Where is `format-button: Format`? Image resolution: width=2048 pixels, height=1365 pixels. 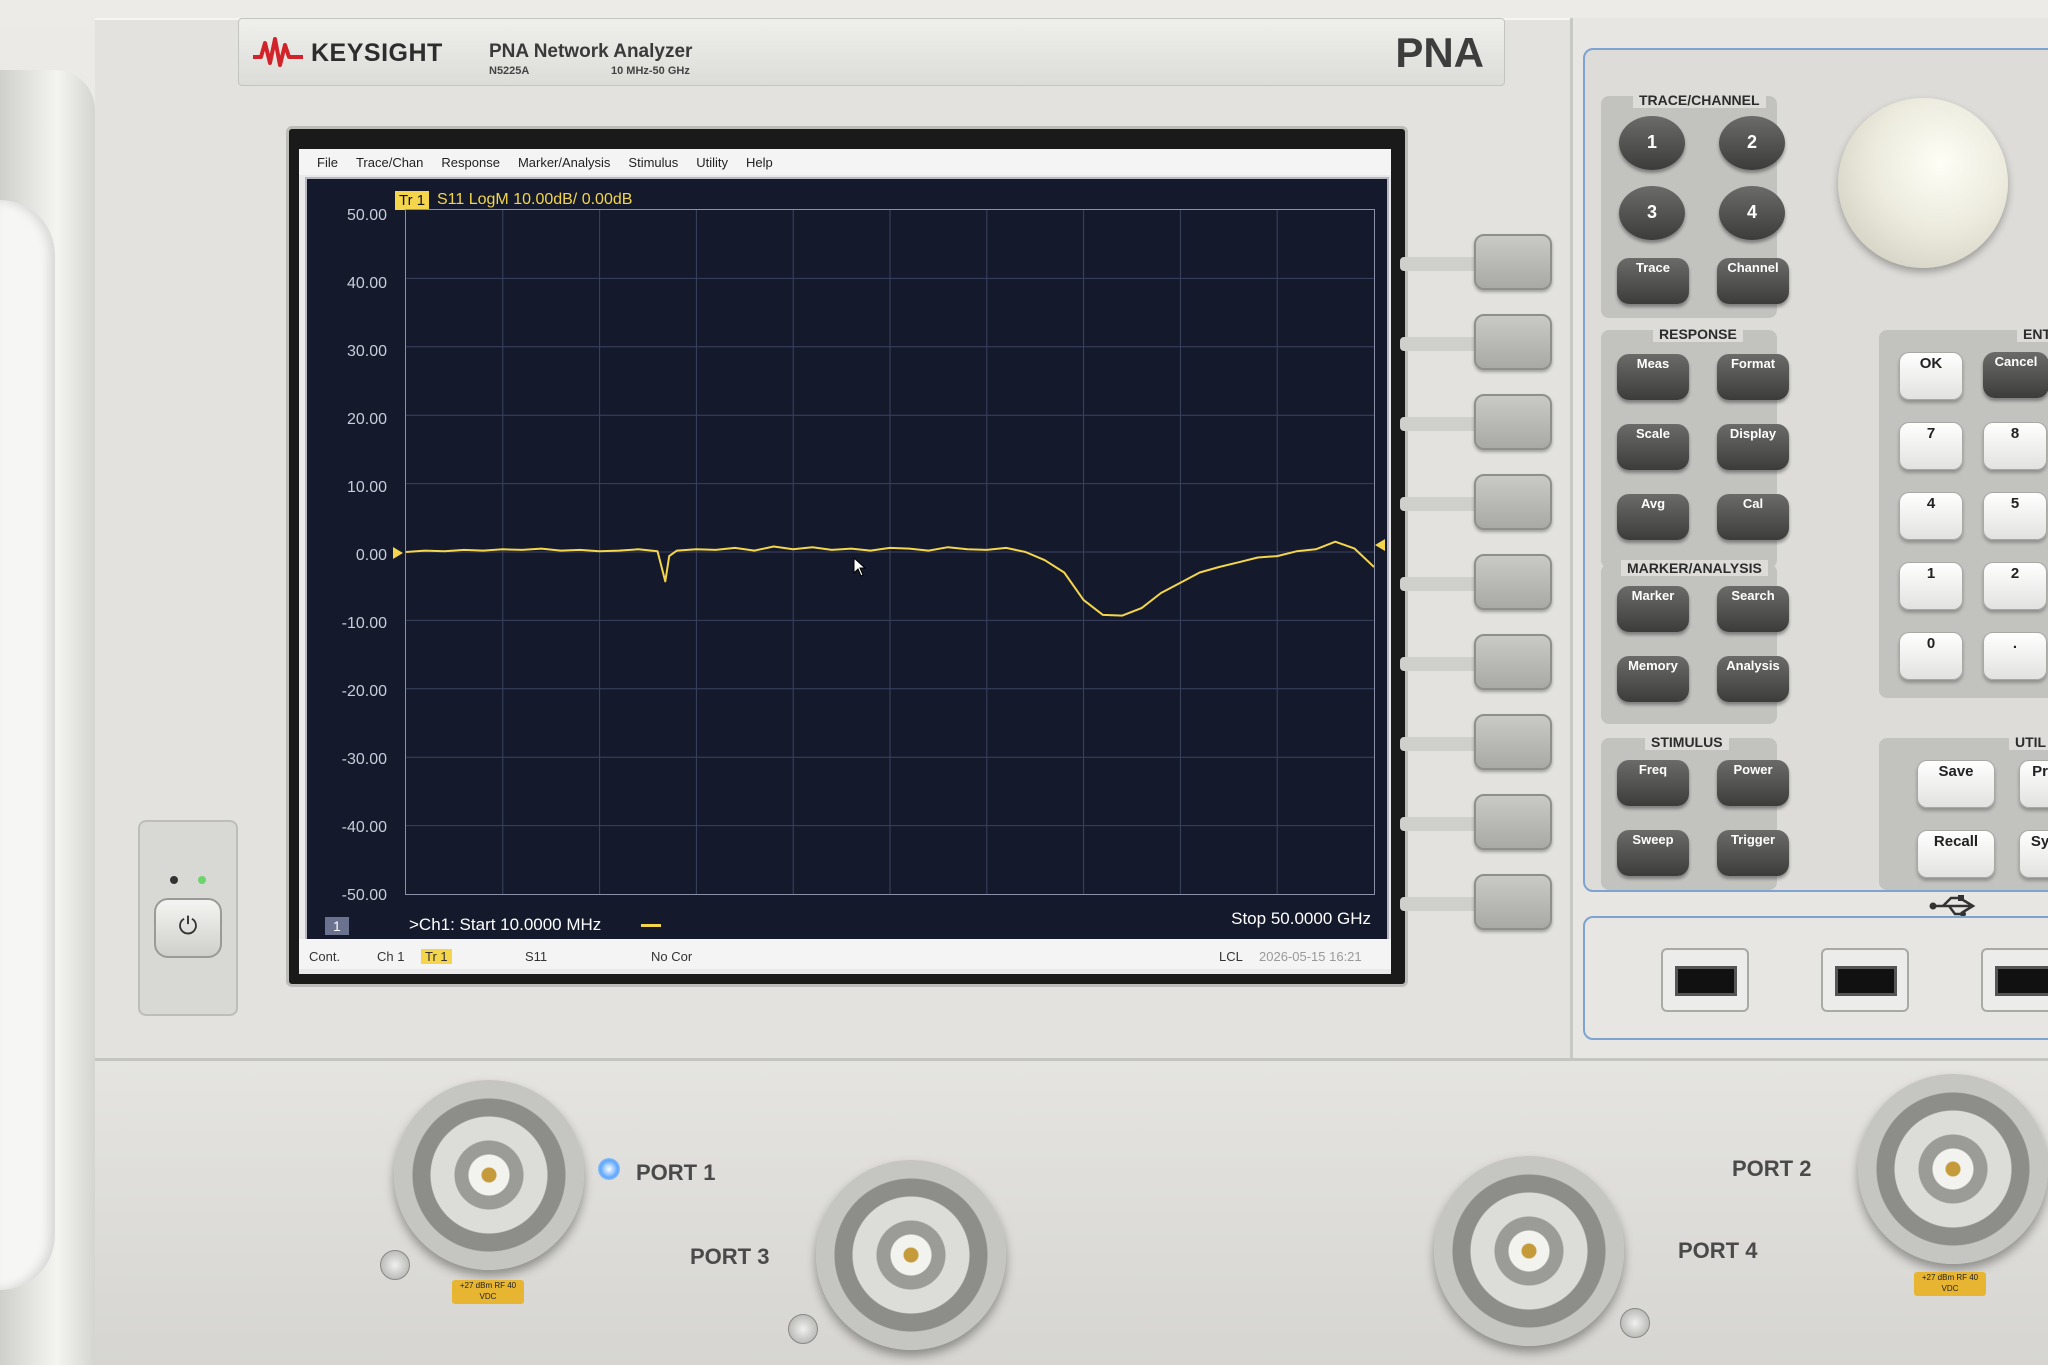
format-button: Format is located at coordinates (1753, 377).